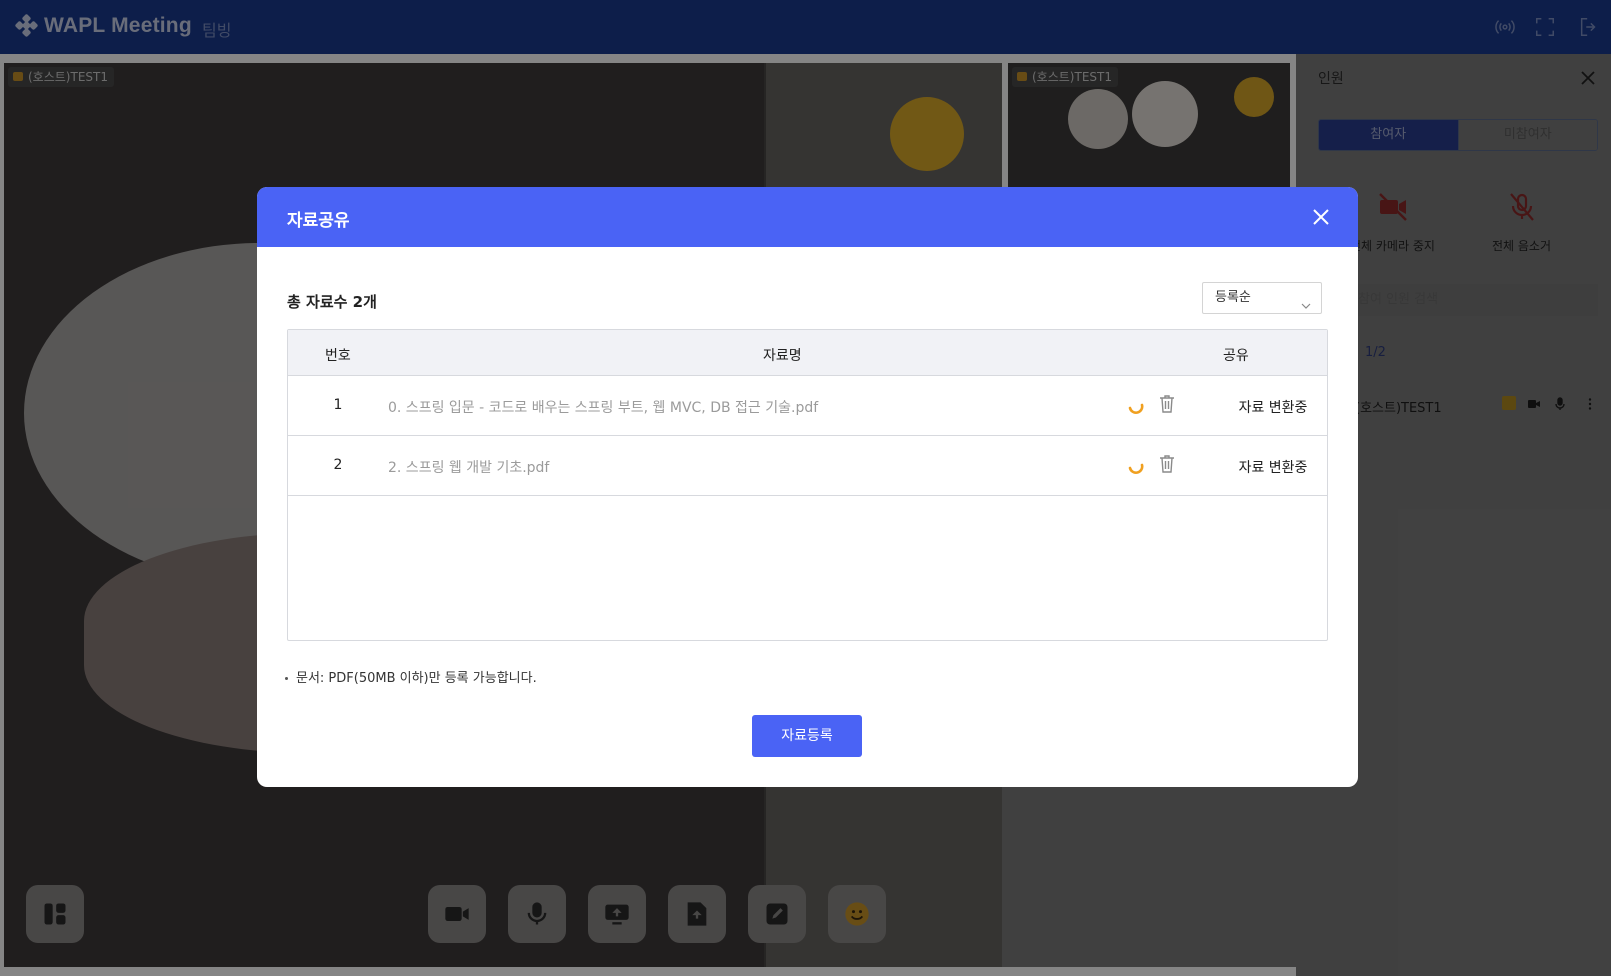  I want to click on modal-header: 자료공유, so click(807, 217).